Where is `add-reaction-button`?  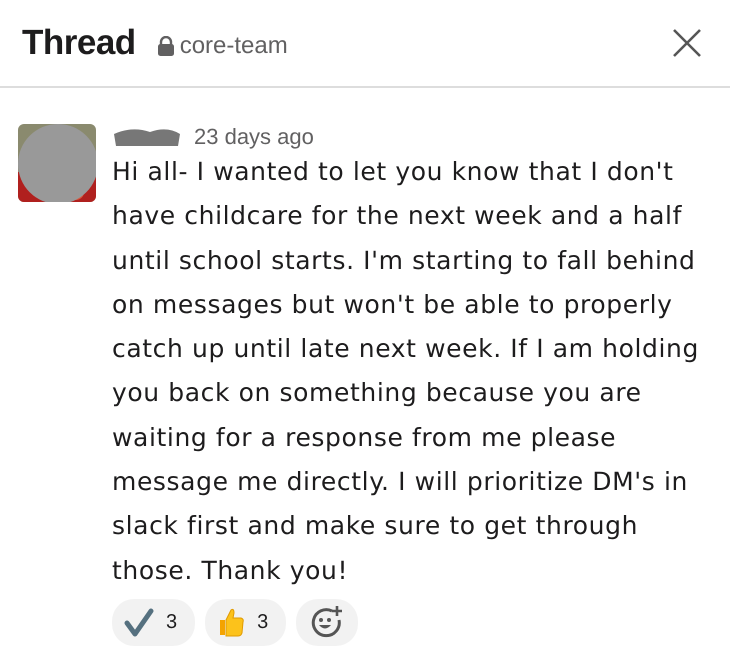
add-reaction-button is located at coordinates (327, 622).